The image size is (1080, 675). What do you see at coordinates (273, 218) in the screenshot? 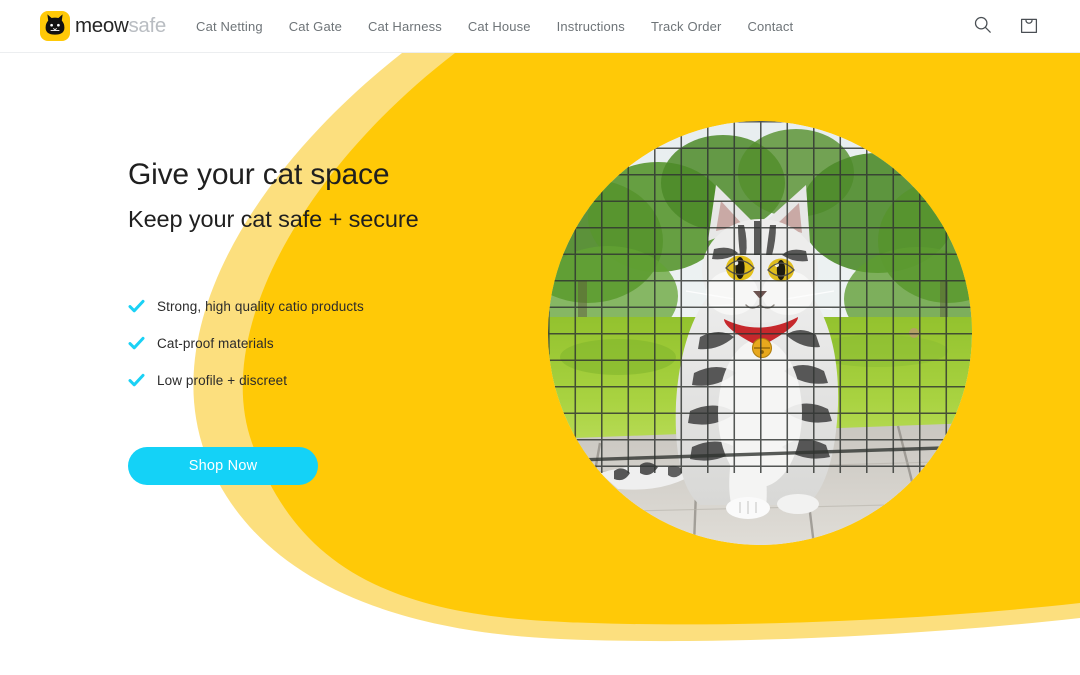
I see `hero-subheadline: Keep your cat safe + secure` at bounding box center [273, 218].